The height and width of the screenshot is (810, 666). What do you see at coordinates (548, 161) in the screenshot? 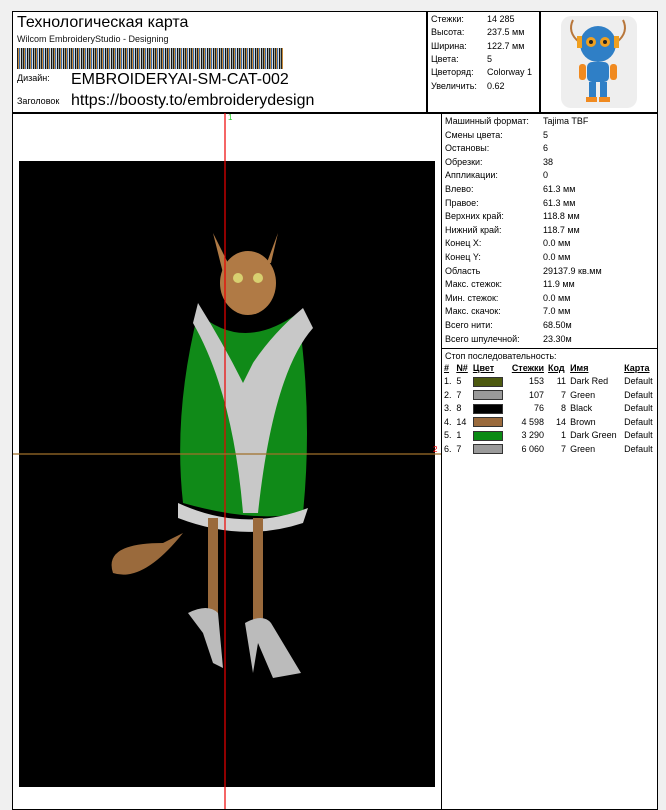
I see `info-value: 38` at bounding box center [548, 161].